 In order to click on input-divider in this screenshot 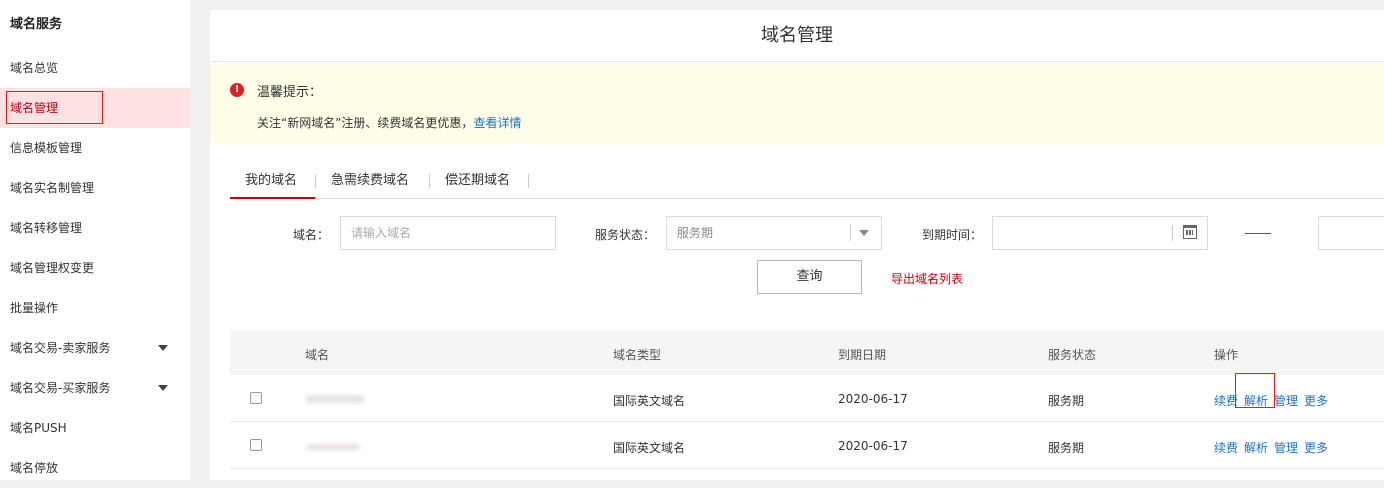, I will do `click(1172, 233)`.